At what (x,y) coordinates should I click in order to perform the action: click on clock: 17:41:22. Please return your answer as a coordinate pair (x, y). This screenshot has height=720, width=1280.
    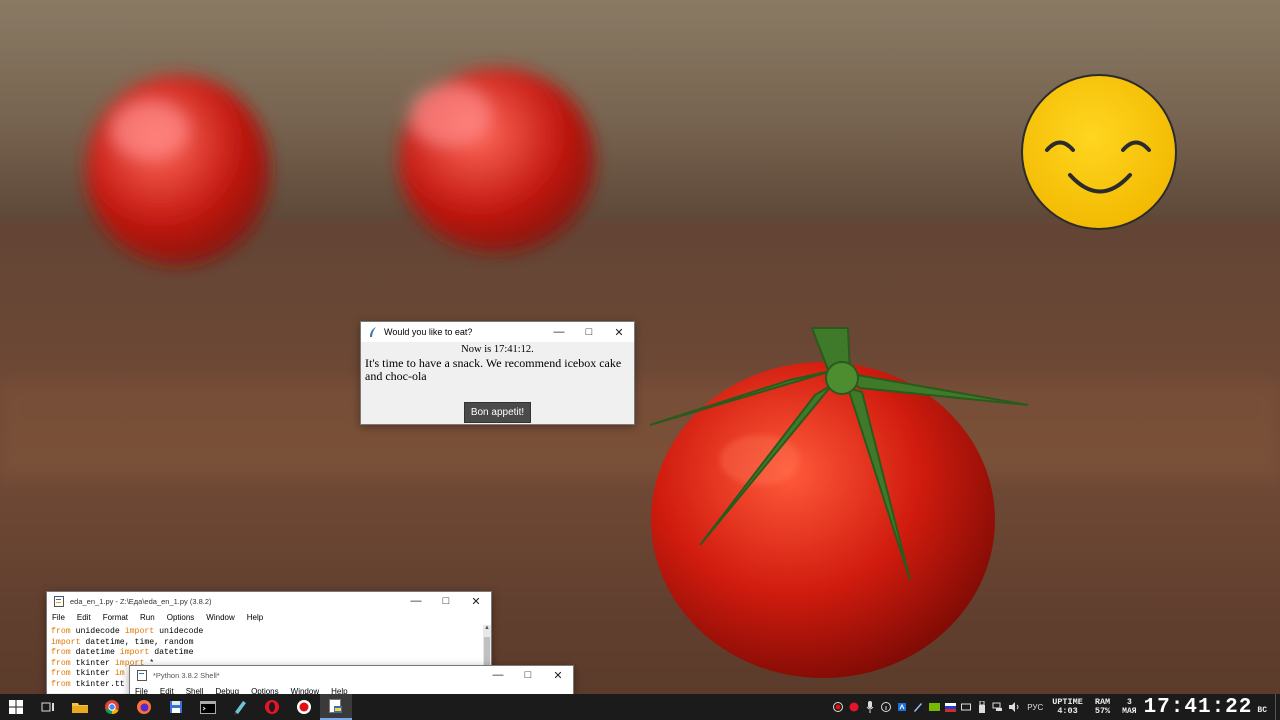
    Looking at the image, I should click on (1198, 707).